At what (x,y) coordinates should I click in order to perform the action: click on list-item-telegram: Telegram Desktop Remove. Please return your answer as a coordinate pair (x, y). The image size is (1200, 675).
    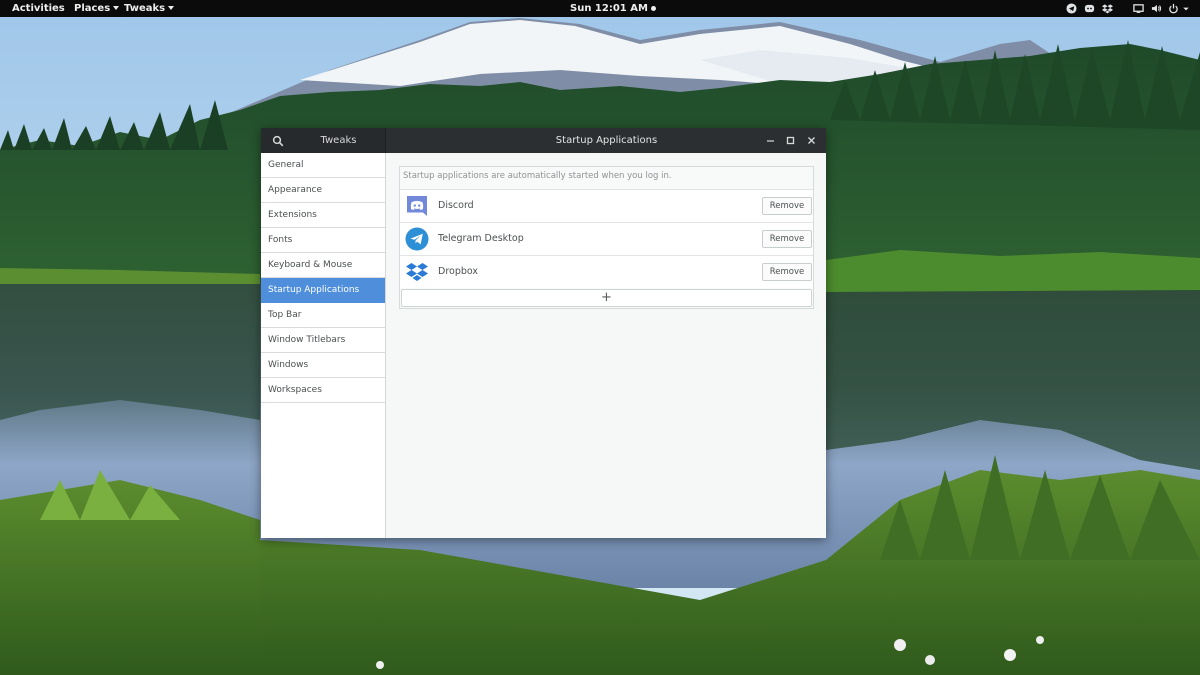
    Looking at the image, I should click on (606, 238).